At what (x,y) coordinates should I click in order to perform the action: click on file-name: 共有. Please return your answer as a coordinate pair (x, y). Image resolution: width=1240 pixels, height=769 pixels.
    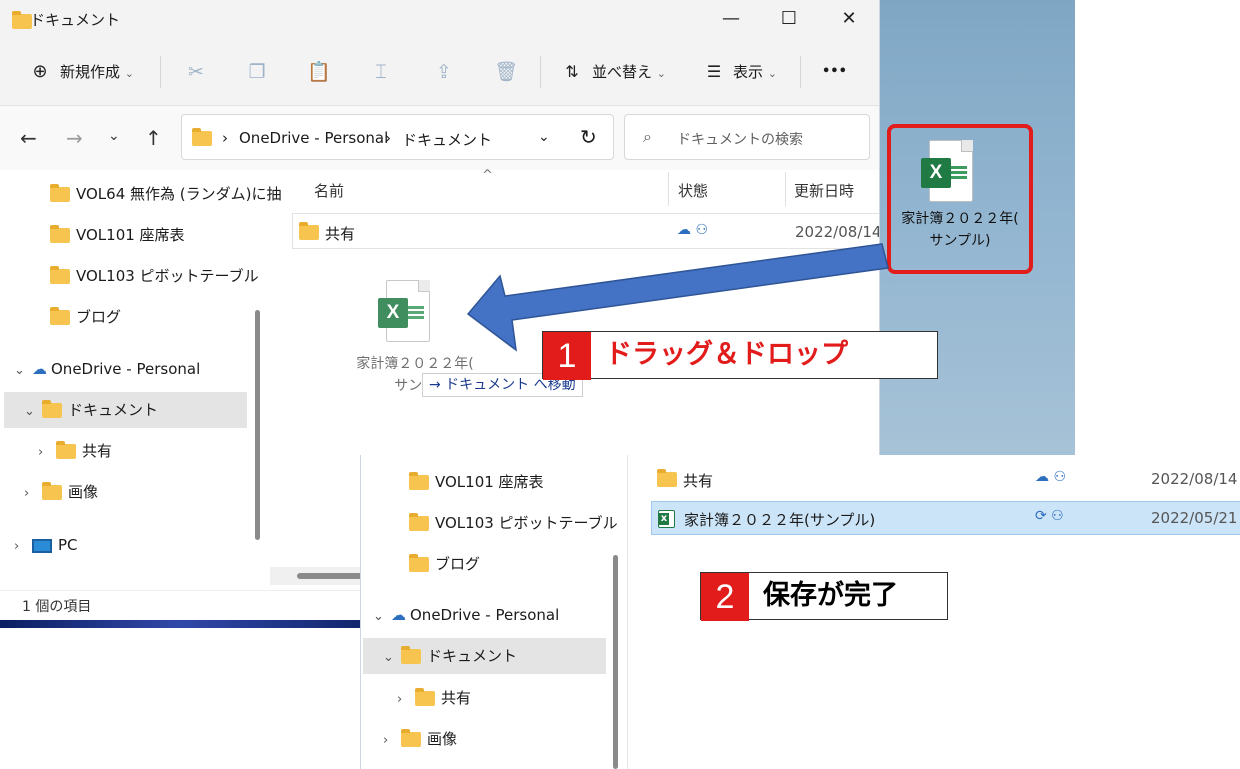
    Looking at the image, I should click on (698, 481).